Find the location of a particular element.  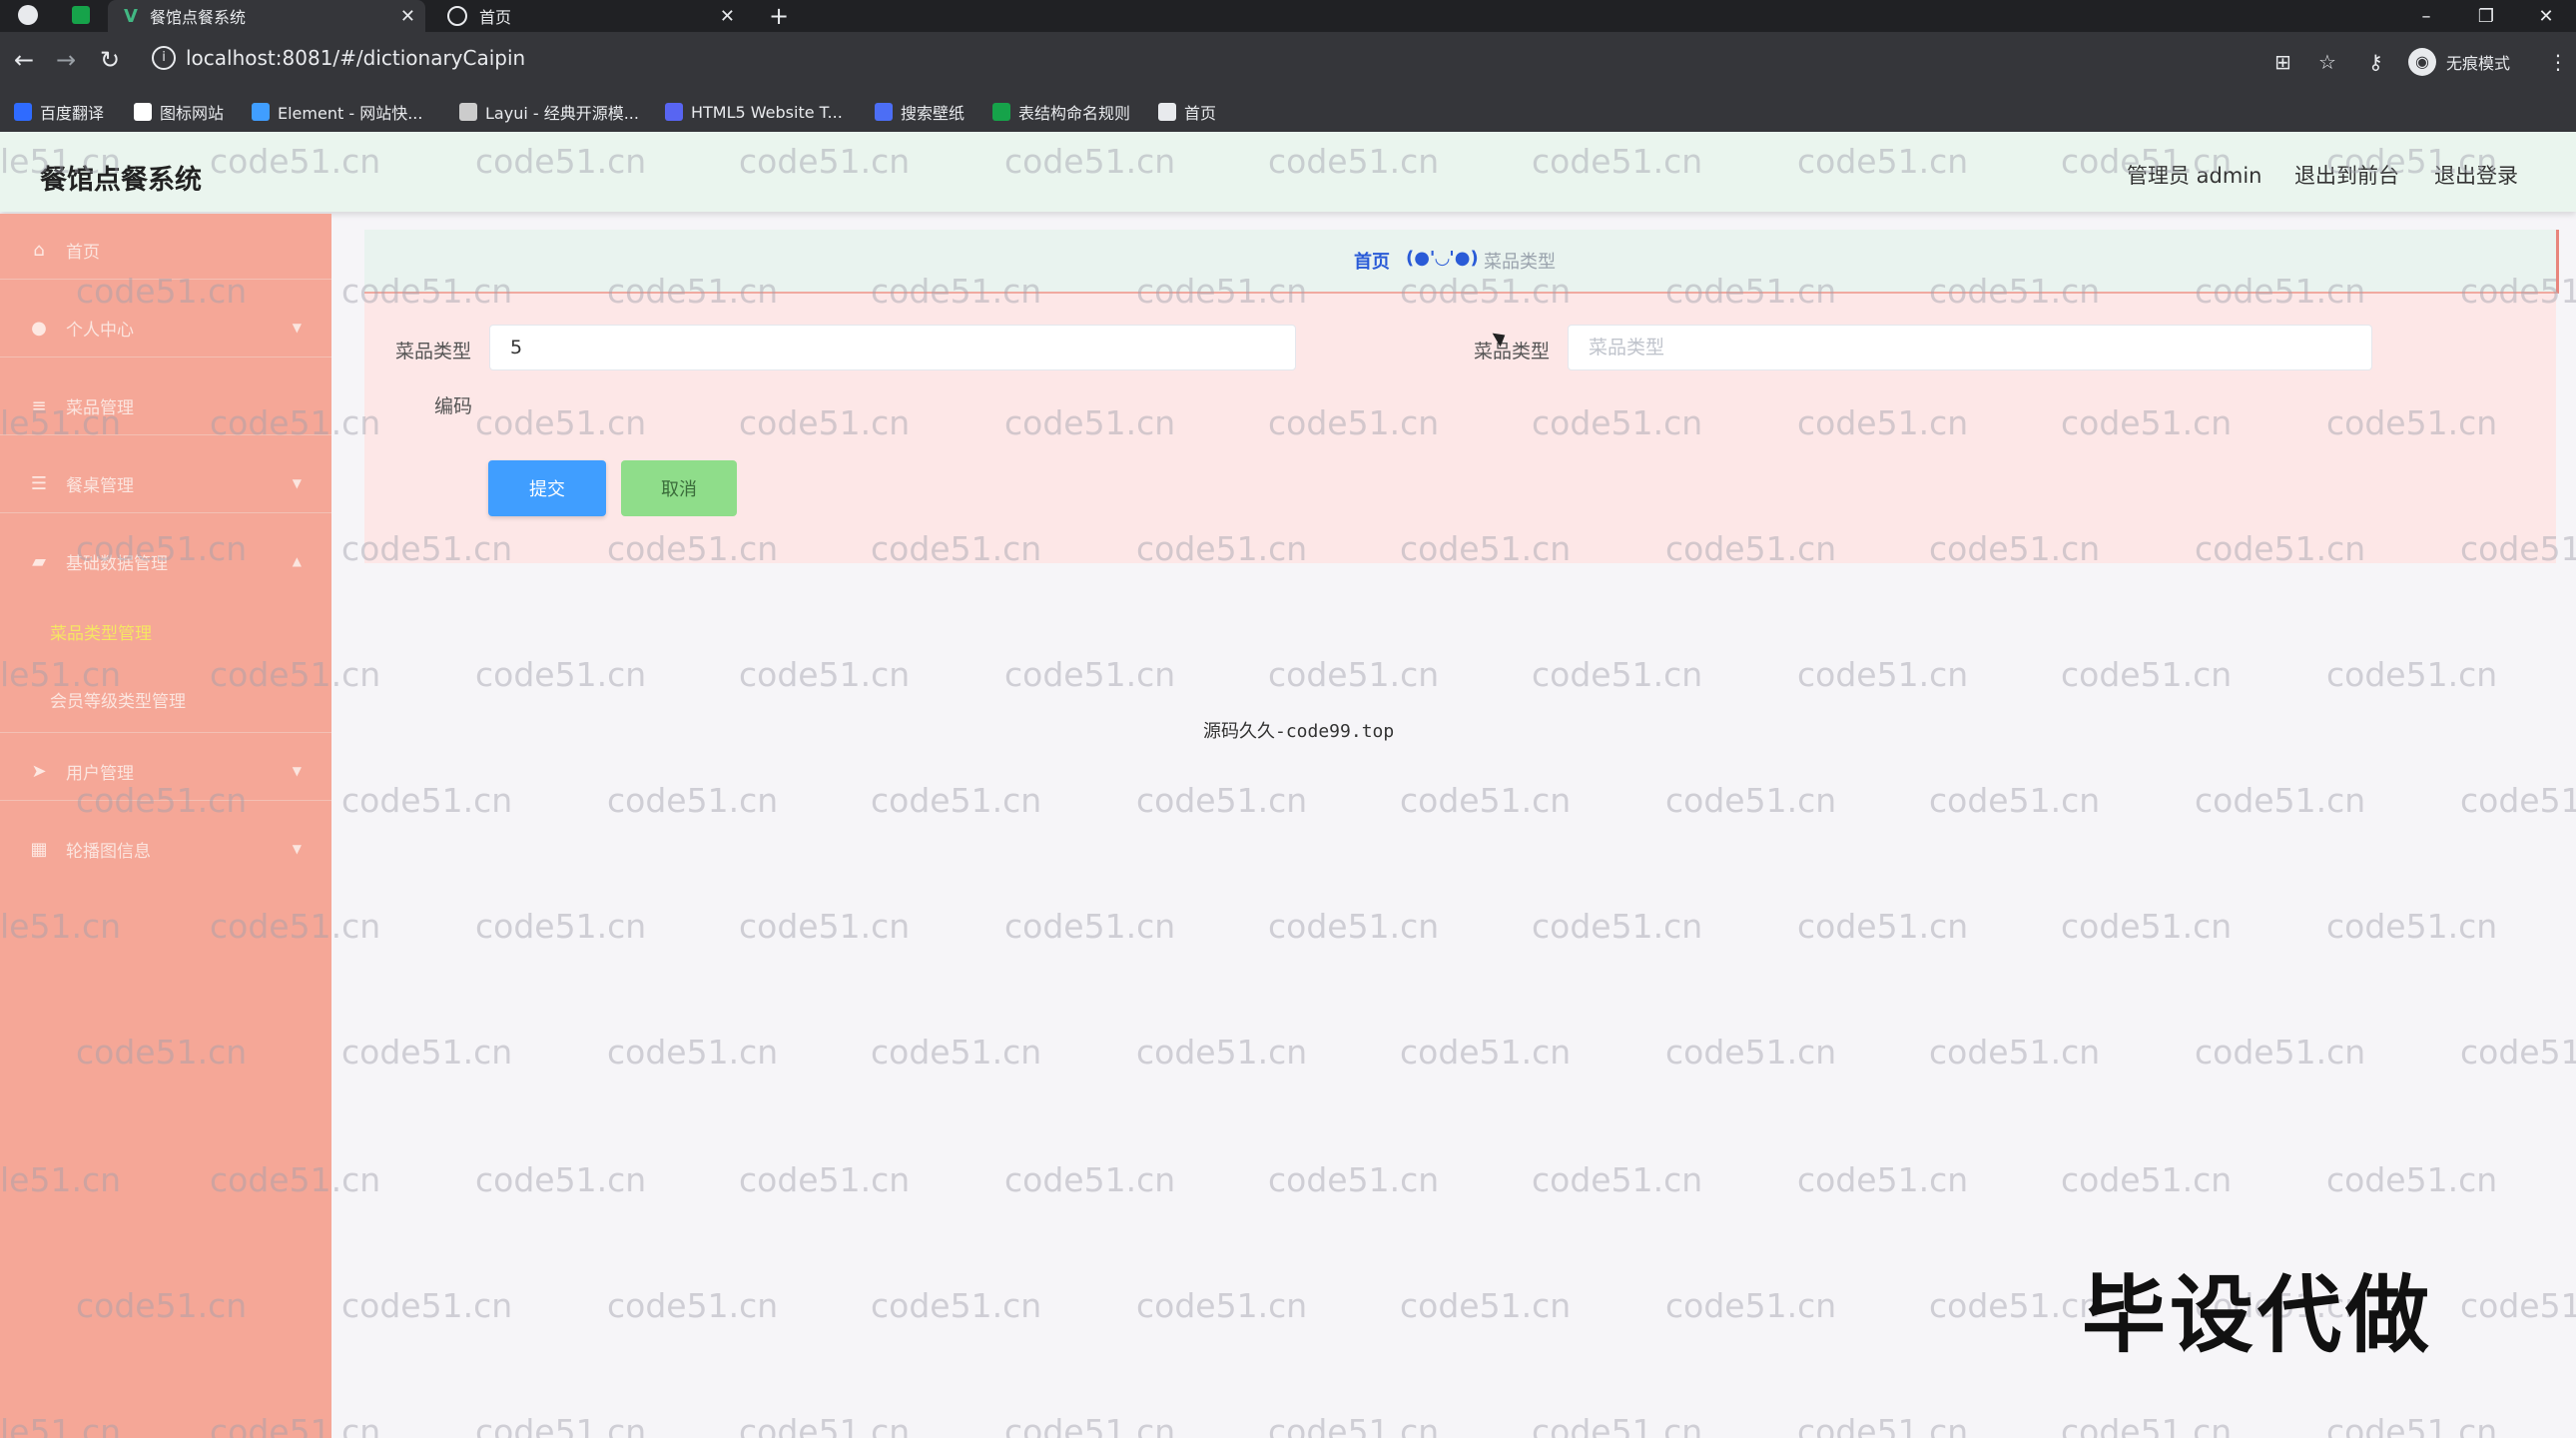

home-icon: ⌂ is located at coordinates (39, 250).